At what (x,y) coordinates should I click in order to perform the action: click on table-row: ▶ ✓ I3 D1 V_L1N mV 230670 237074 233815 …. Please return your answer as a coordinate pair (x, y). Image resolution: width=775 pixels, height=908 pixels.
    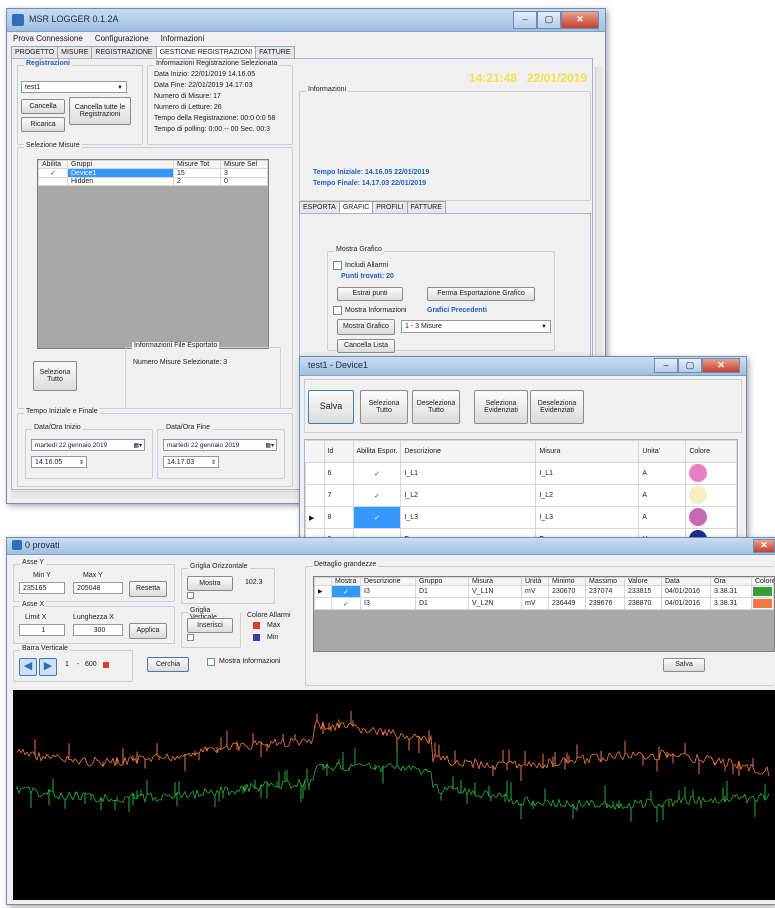
    Looking at the image, I should click on (544, 591).